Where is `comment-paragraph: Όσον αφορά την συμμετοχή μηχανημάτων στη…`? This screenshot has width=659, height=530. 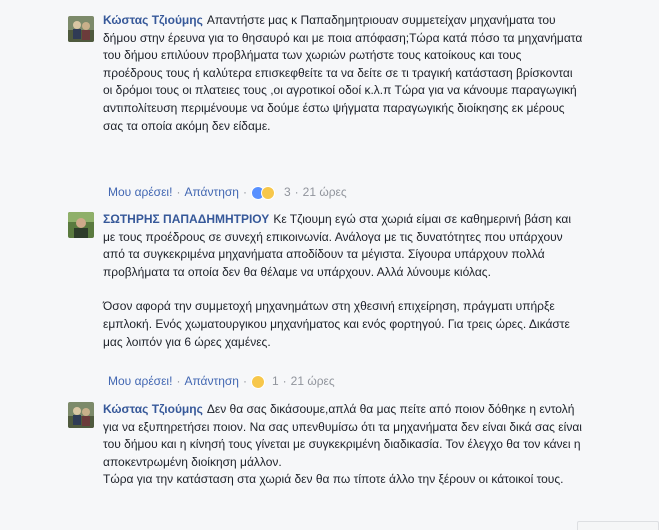 comment-paragraph: Όσον αφορά την συμμετοχή μηχανημάτων στη… is located at coordinates (338, 324).